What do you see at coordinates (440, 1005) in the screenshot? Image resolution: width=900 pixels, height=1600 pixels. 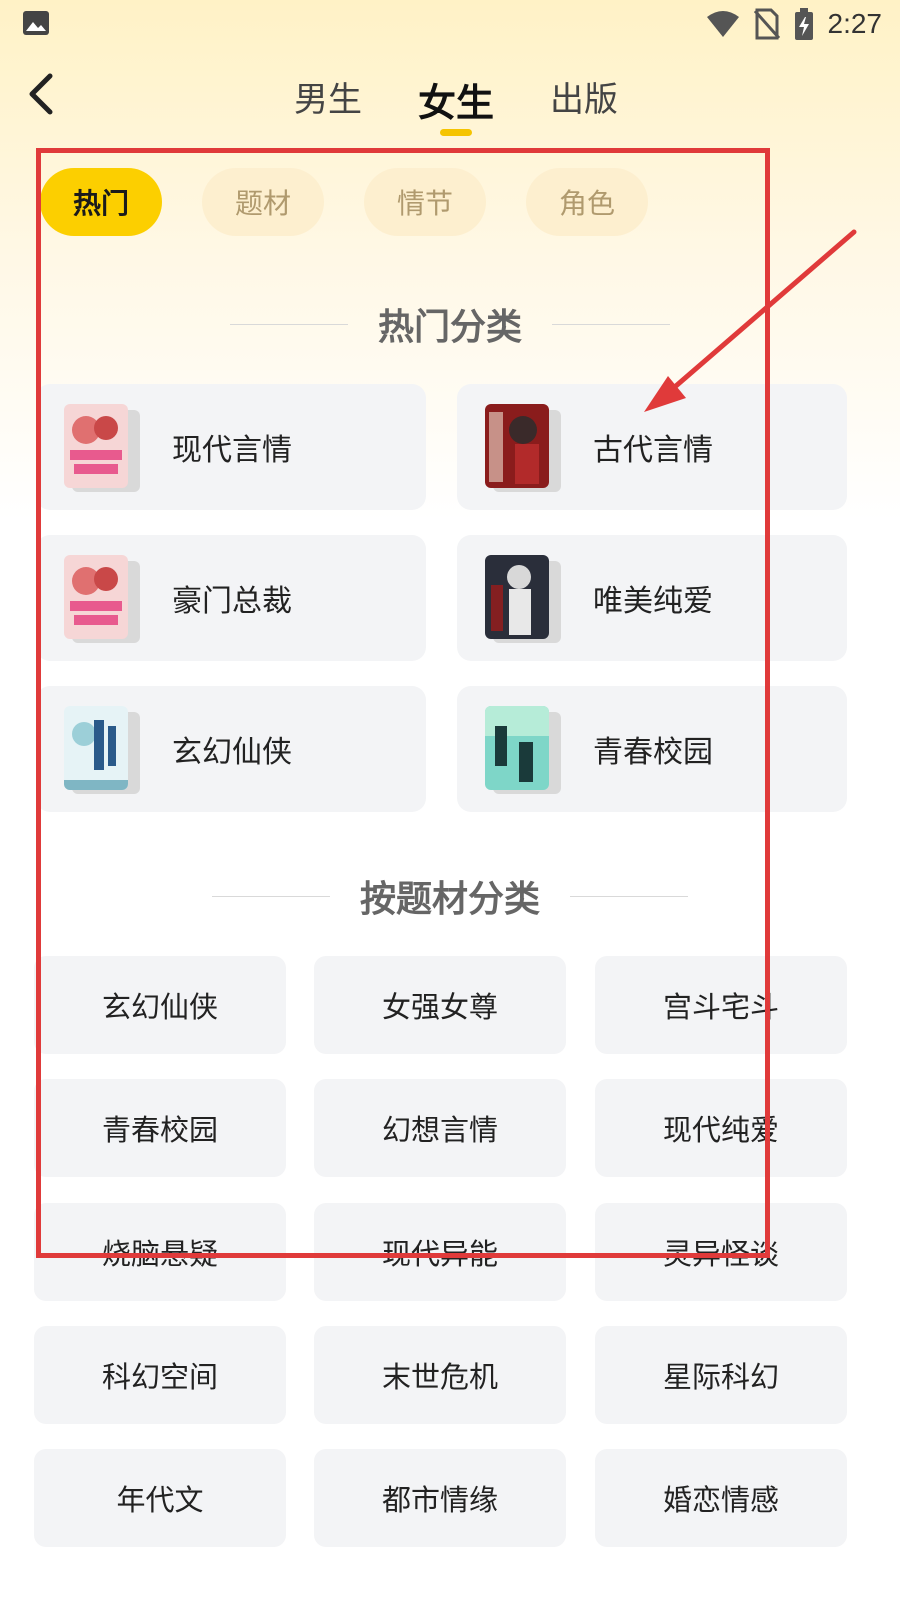 I see `genre-item: 女强女尊` at bounding box center [440, 1005].